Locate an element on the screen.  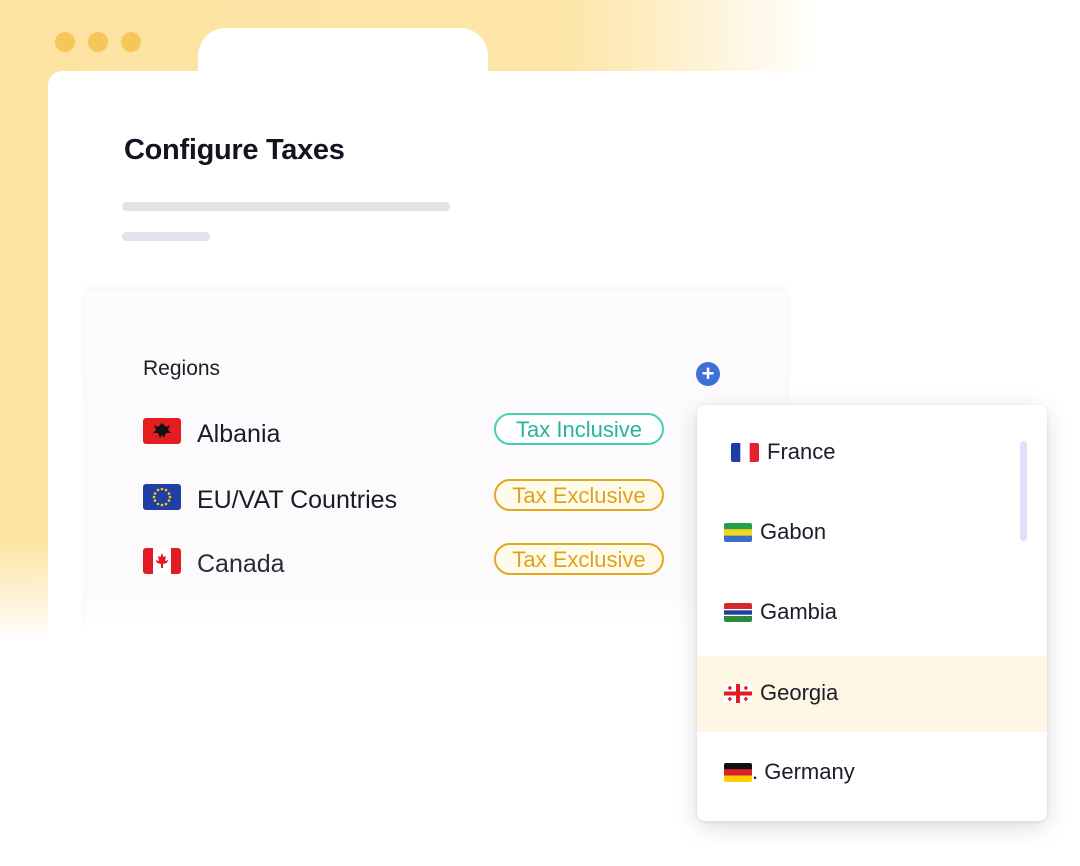
country-option-label: Gabon is located at coordinates (793, 531).